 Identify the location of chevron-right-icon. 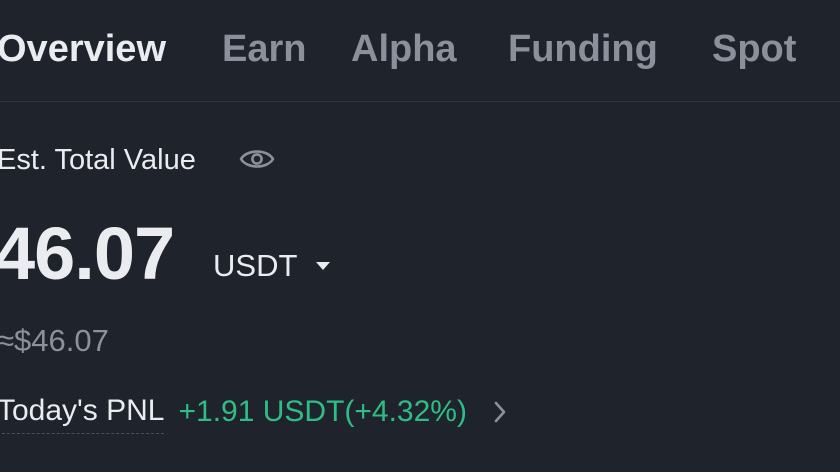
(500, 412).